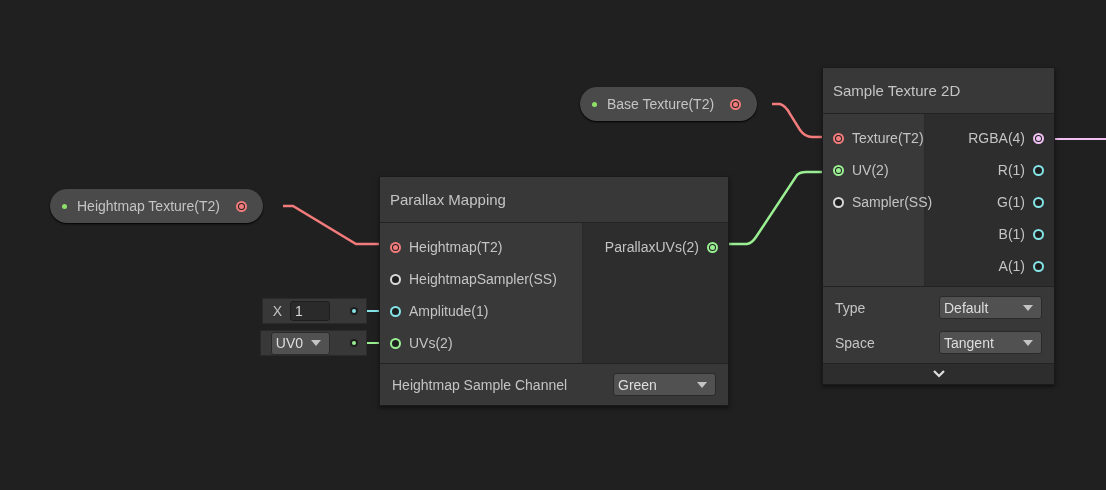  What do you see at coordinates (990, 342) in the screenshot?
I see `dropdown: Tangent` at bounding box center [990, 342].